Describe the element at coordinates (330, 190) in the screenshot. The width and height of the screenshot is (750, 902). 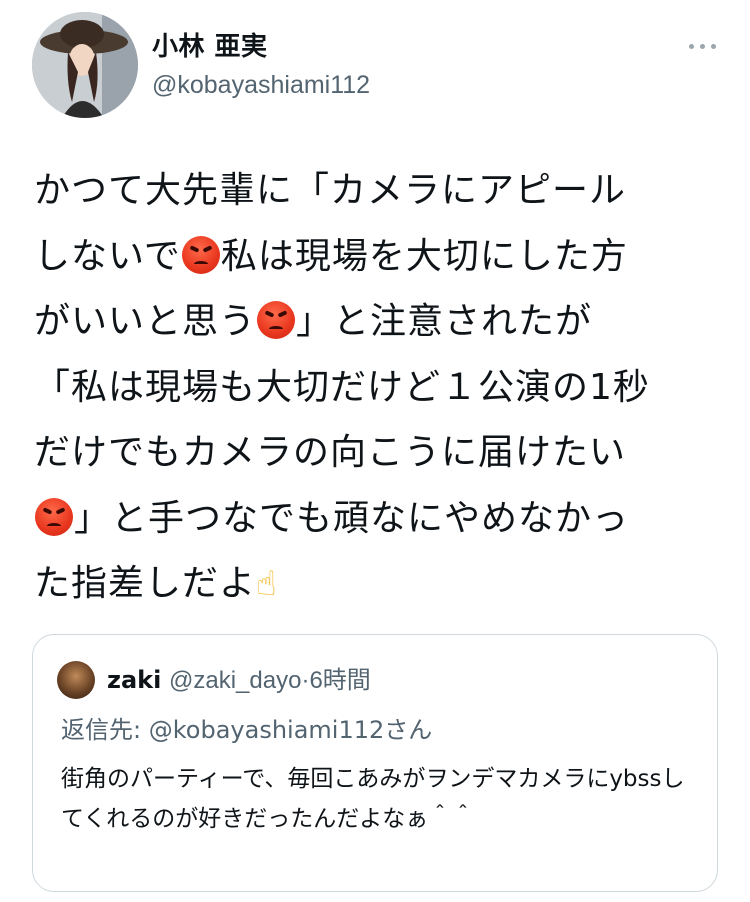
I see `tweet-line: かつて大先輩に「カメラにアピール` at that location.